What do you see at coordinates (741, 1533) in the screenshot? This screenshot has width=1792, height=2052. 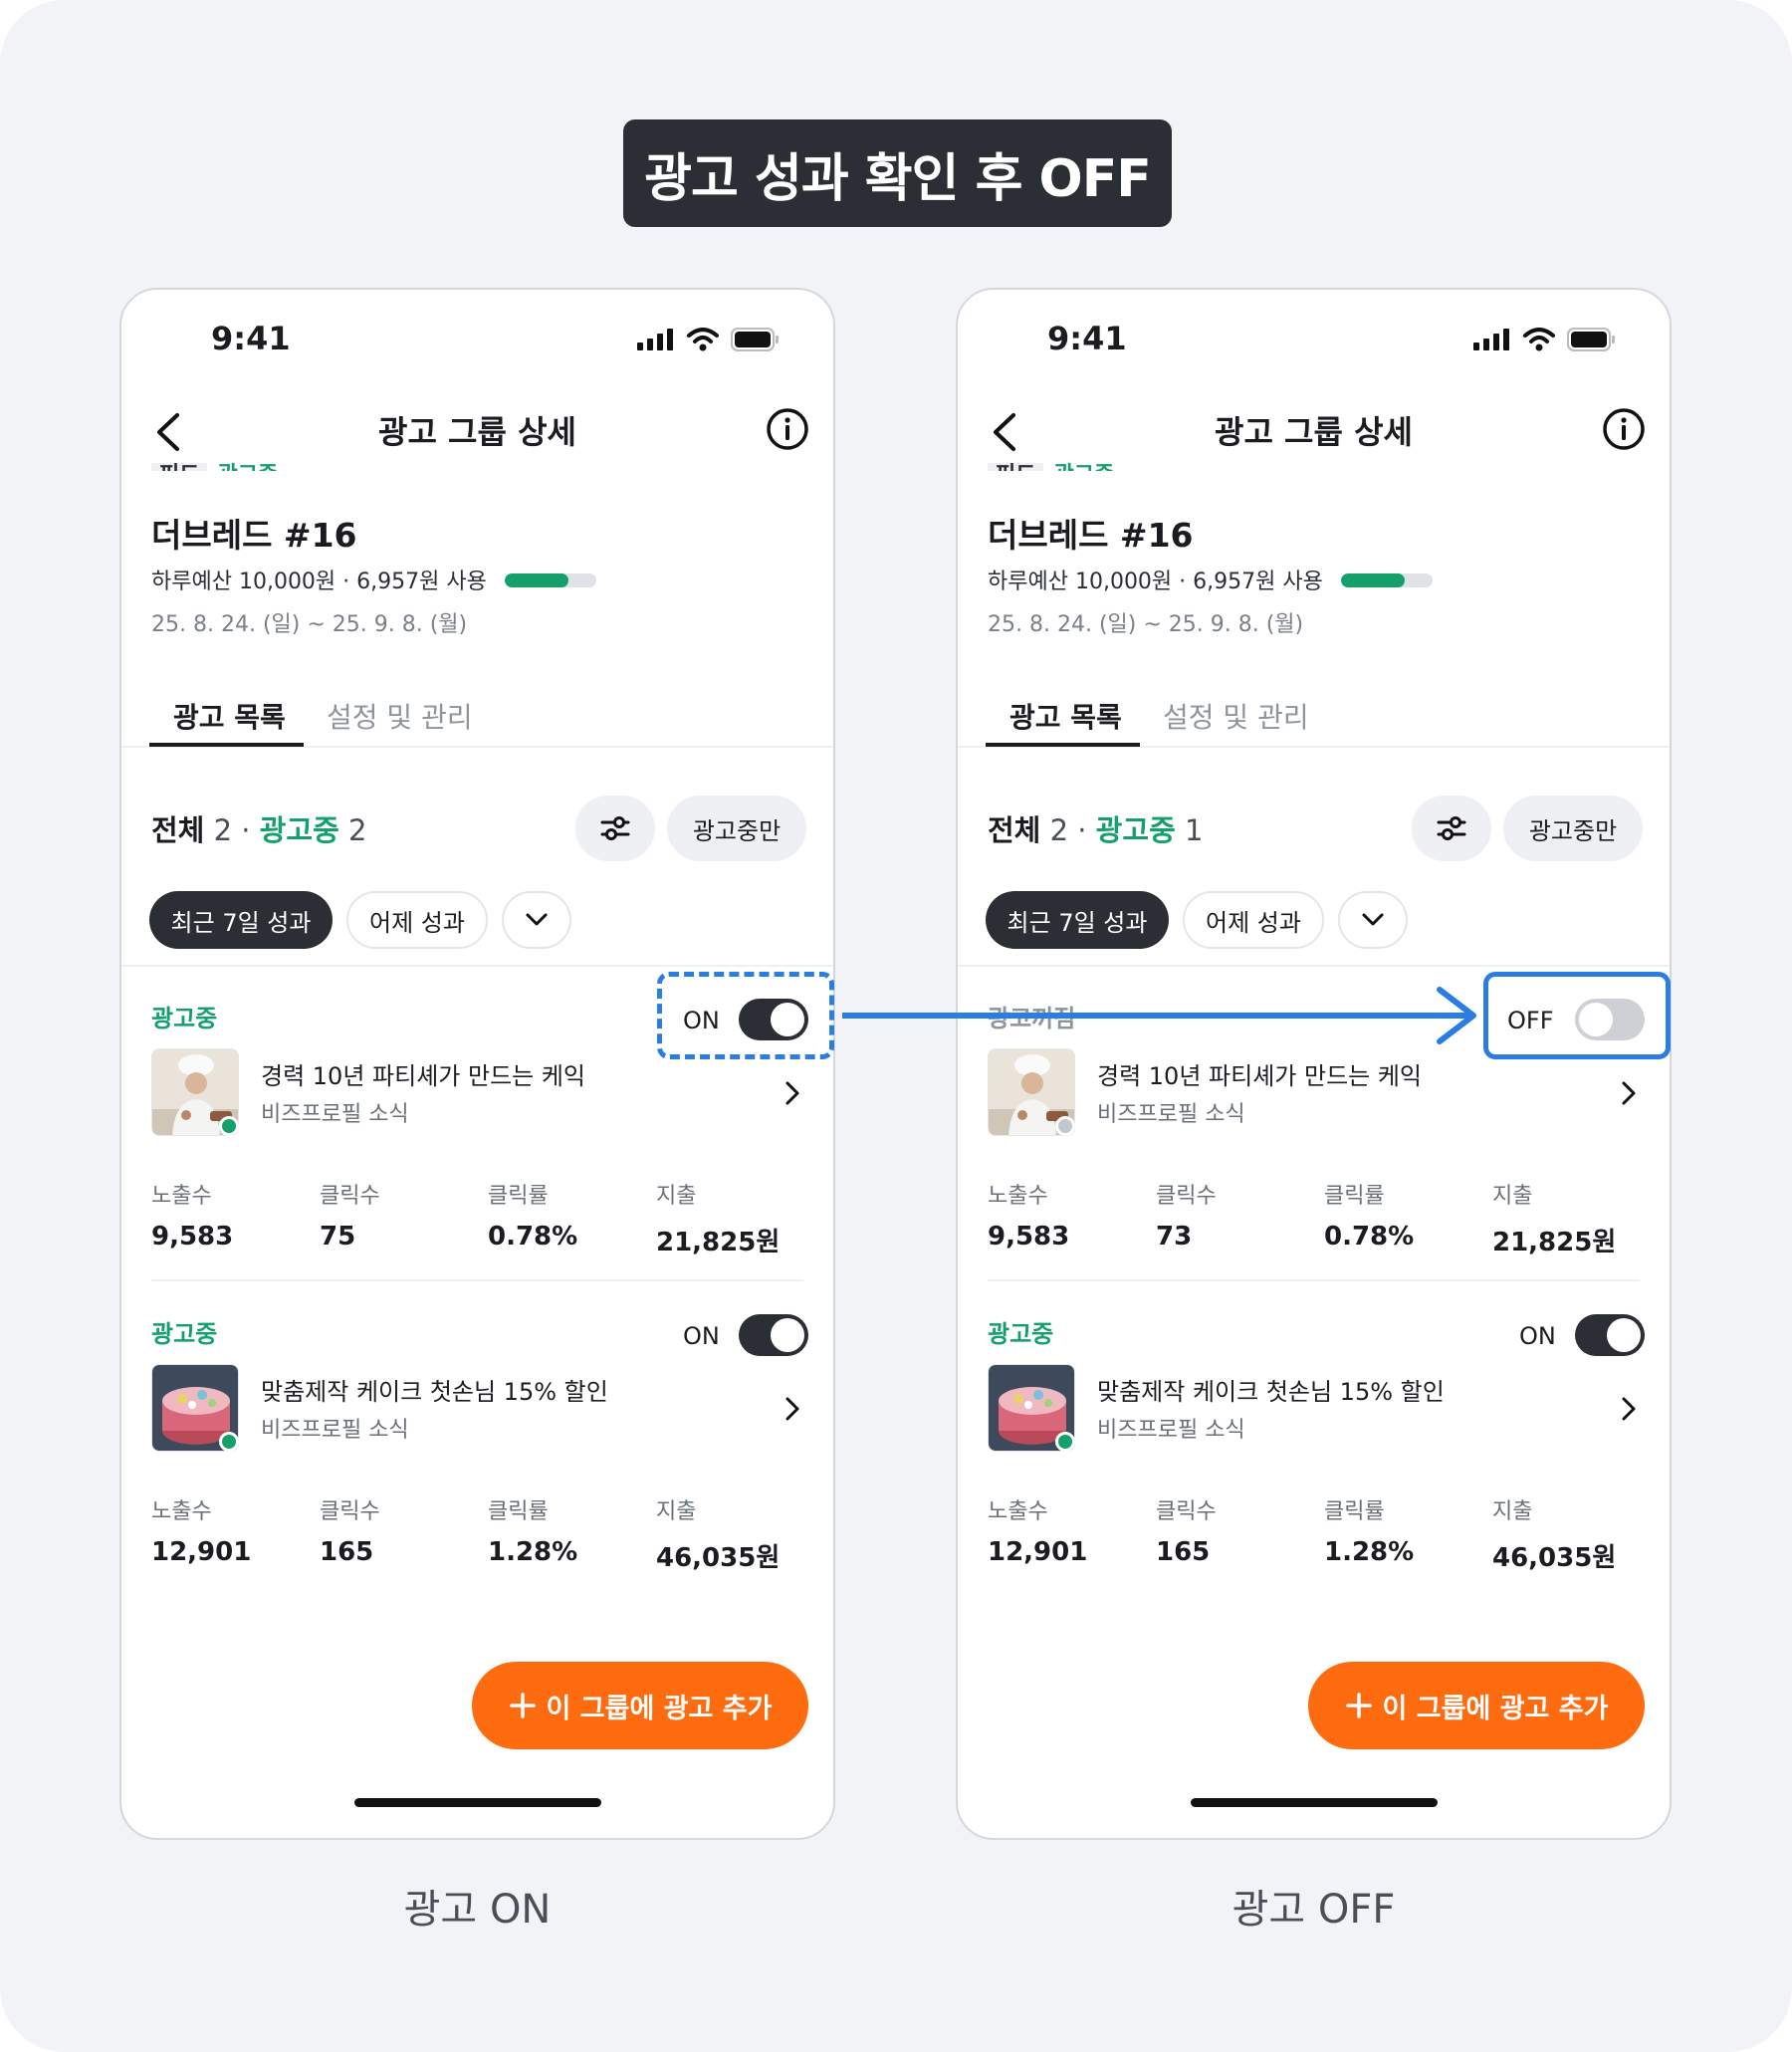 I see `metric-spend: 지출 46,035원` at bounding box center [741, 1533].